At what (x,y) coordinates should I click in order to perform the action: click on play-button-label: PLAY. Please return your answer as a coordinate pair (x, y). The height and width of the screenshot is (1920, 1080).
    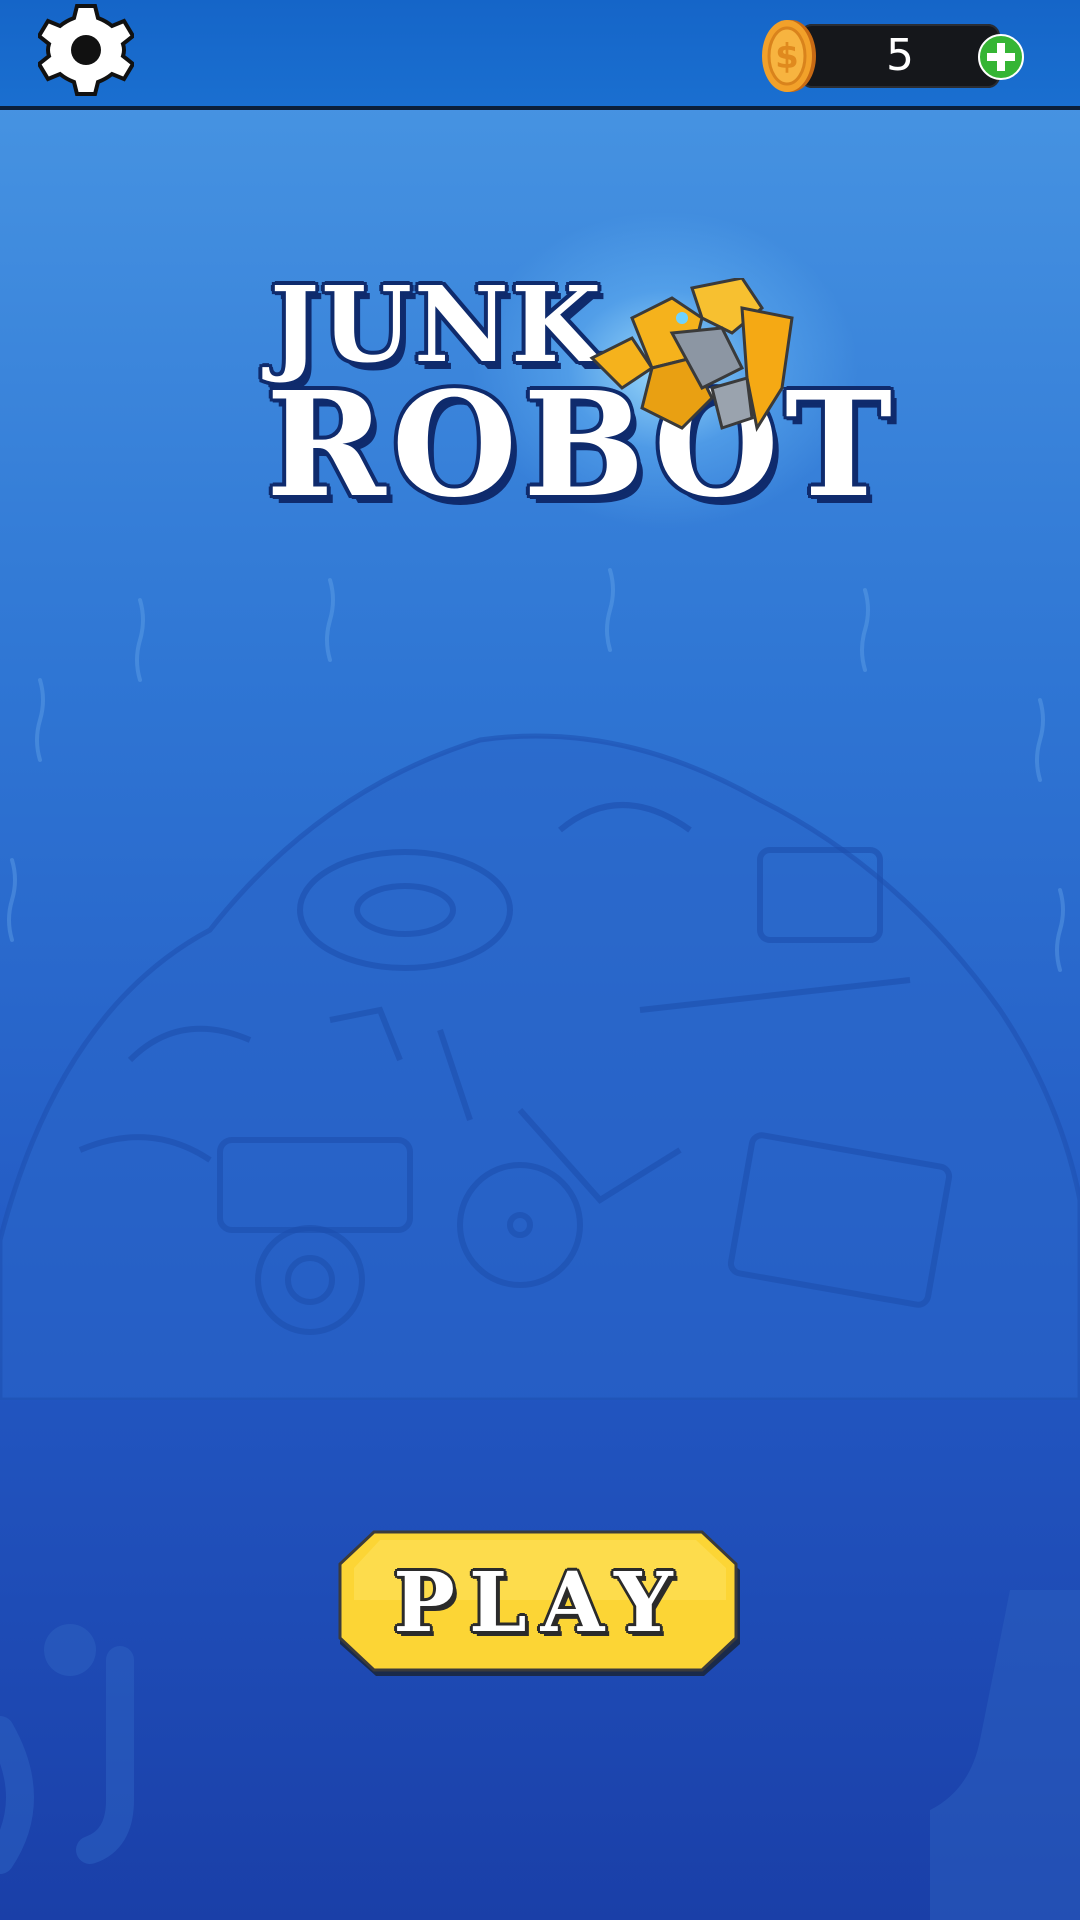
    Looking at the image, I should click on (540, 1603).